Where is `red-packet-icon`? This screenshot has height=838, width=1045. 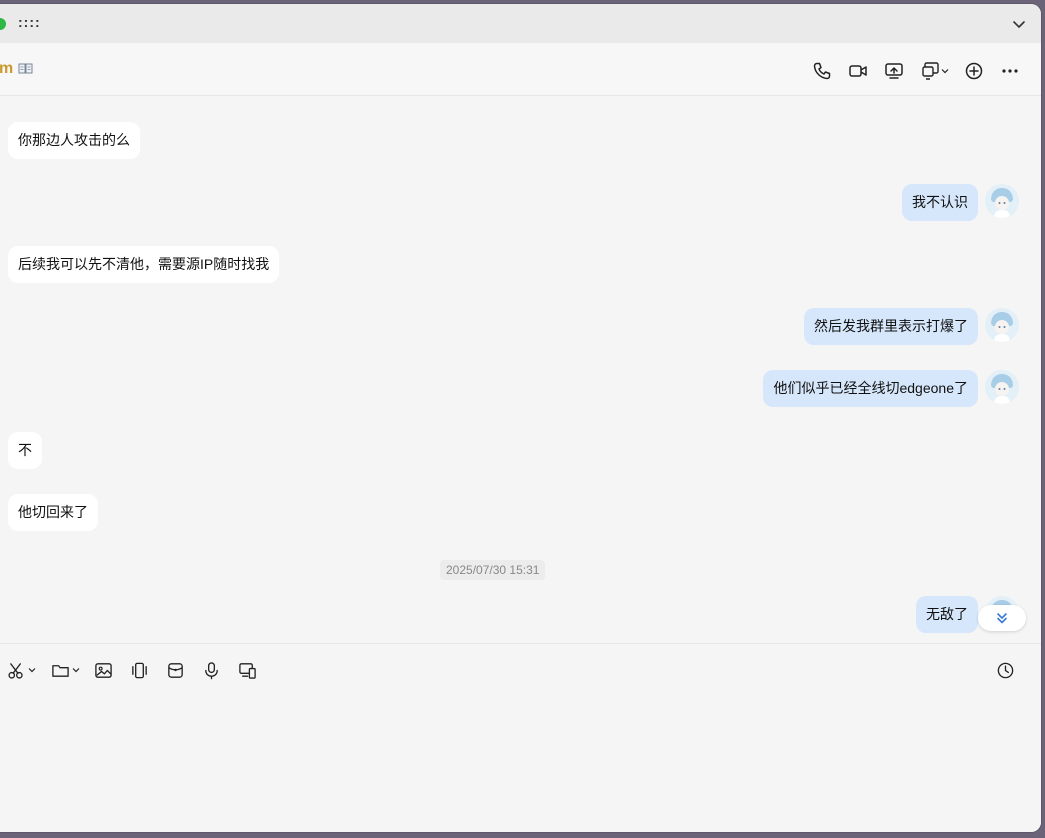 red-packet-icon is located at coordinates (175, 670).